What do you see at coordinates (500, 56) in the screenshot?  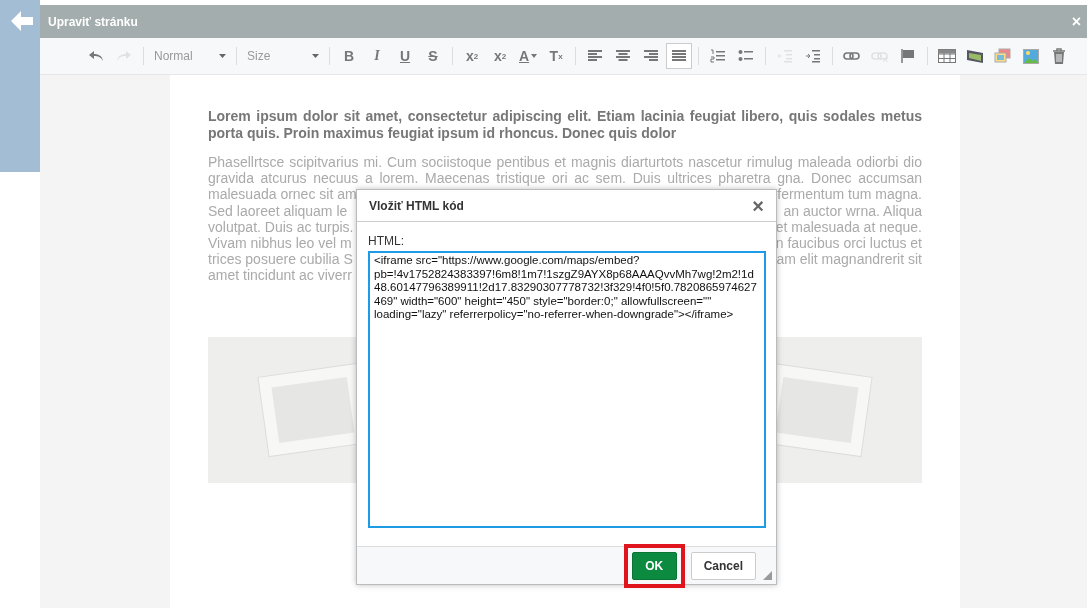 I see `script-button: x$^{2}$` at bounding box center [500, 56].